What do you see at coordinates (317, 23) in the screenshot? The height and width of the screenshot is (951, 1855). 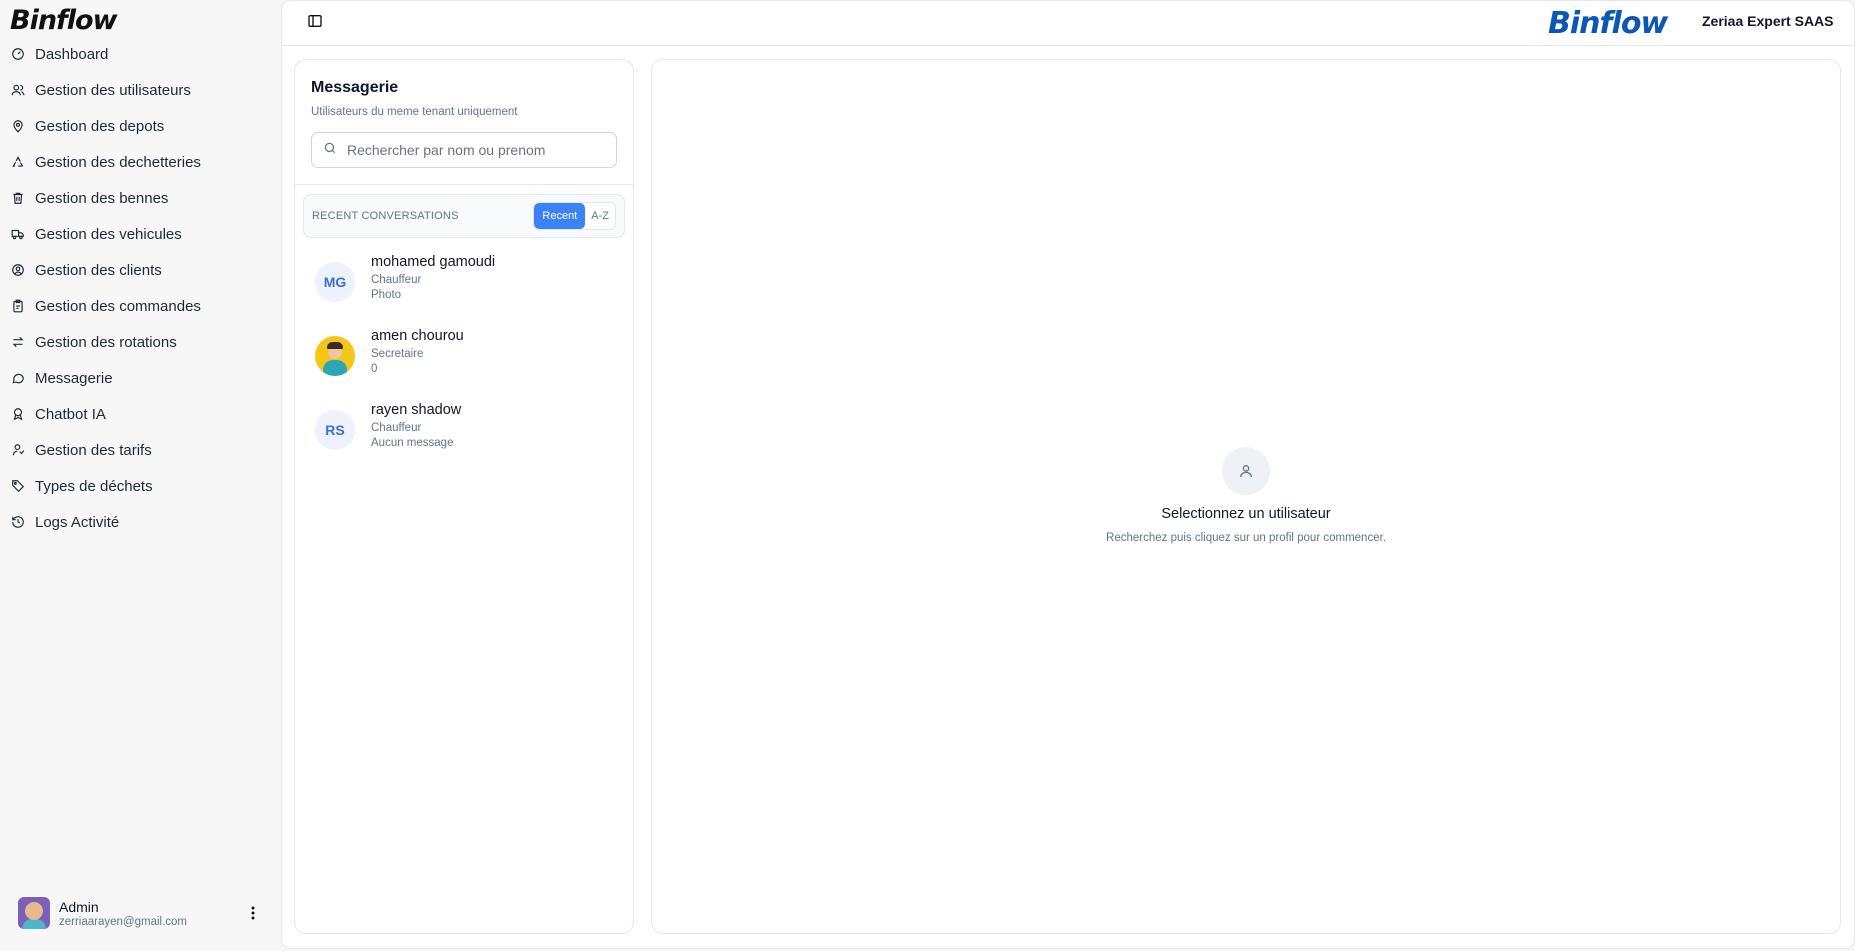 I see `sidebar-toggle-icon` at bounding box center [317, 23].